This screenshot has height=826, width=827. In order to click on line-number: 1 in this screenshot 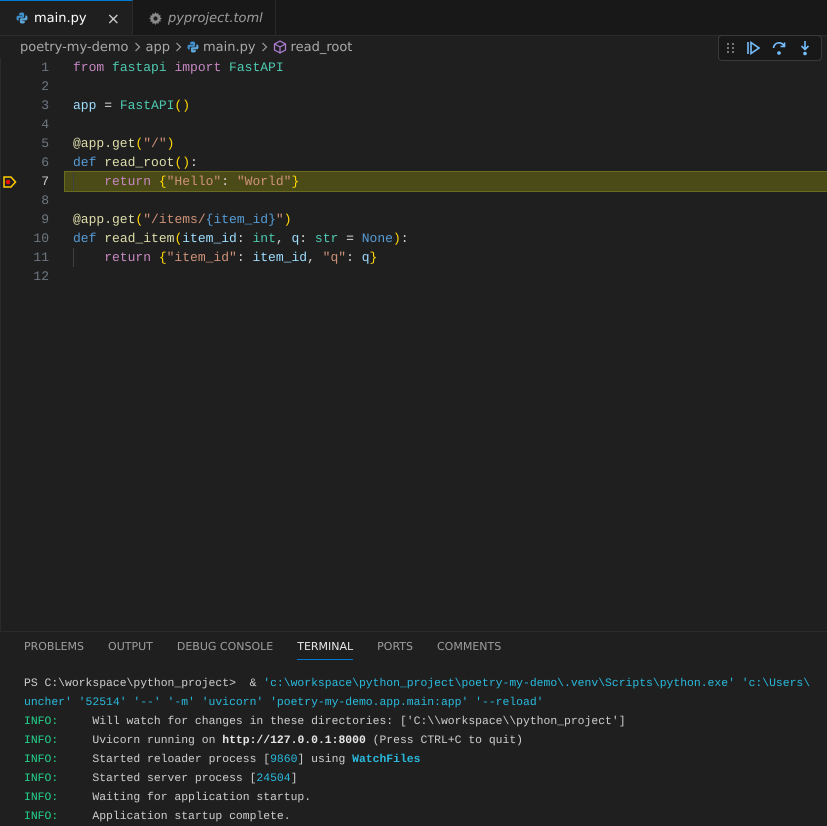, I will do `click(44, 67)`.